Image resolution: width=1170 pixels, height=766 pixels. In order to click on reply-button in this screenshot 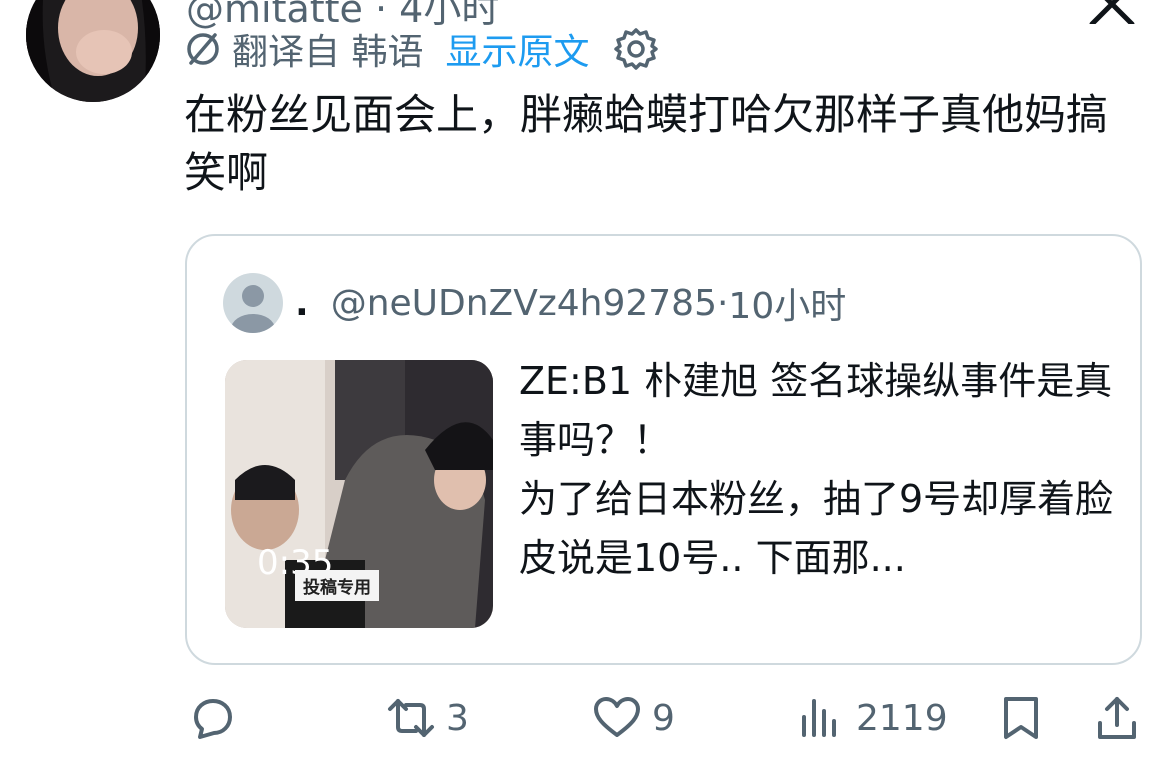, I will do `click(216, 718)`.